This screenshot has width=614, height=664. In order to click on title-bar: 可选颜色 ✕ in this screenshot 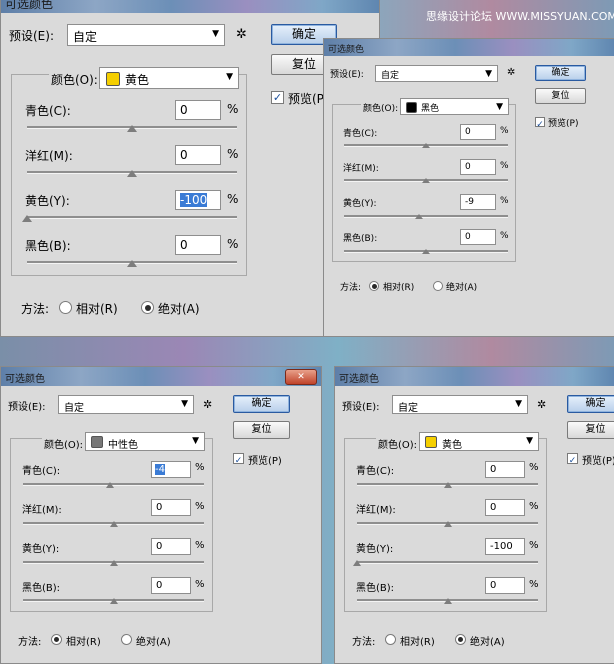, I will do `click(161, 376)`.